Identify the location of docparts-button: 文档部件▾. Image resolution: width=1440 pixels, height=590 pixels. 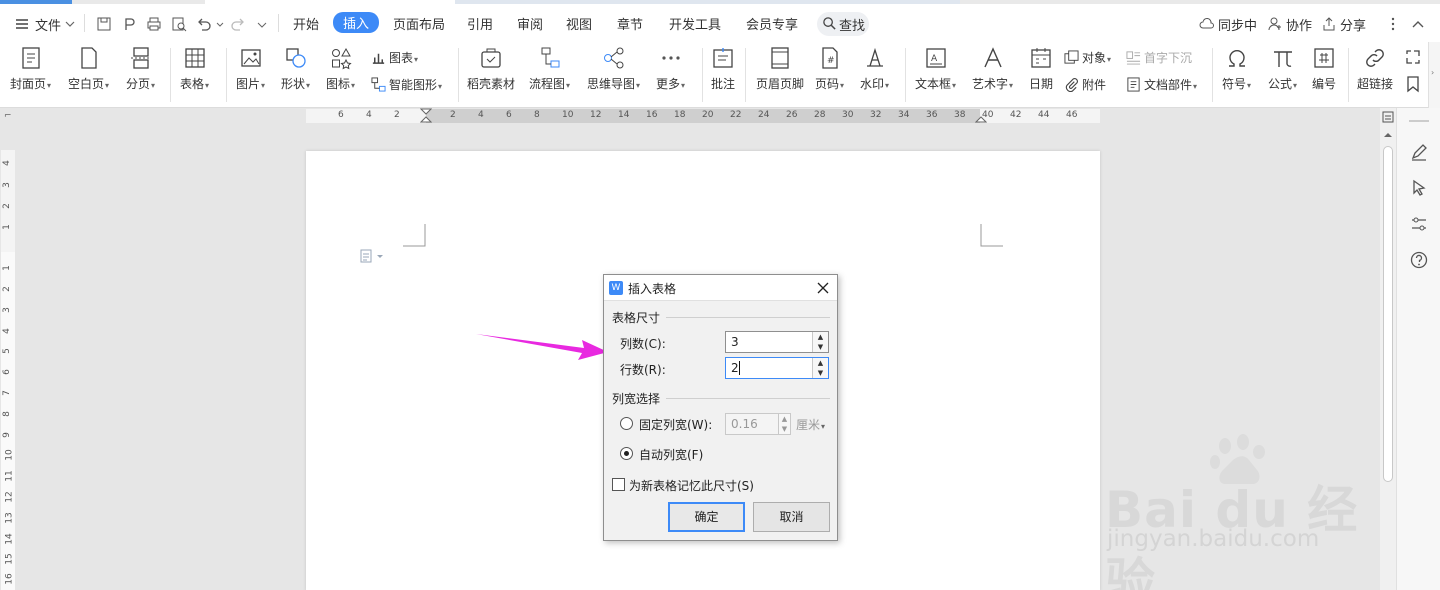
(1161, 84).